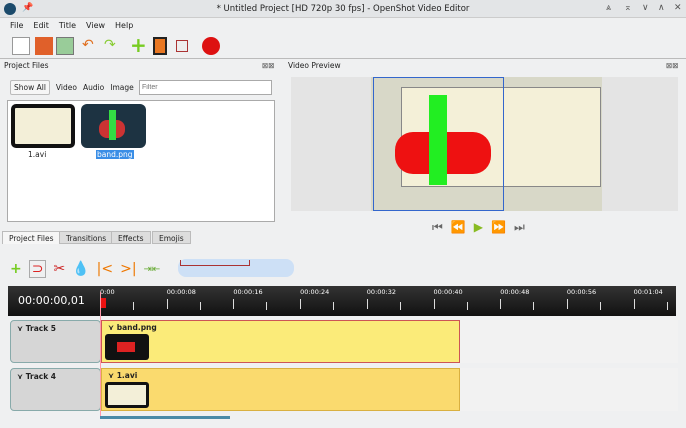  What do you see at coordinates (26, 65) in the screenshot?
I see `project-files-title: Project Files` at bounding box center [26, 65].